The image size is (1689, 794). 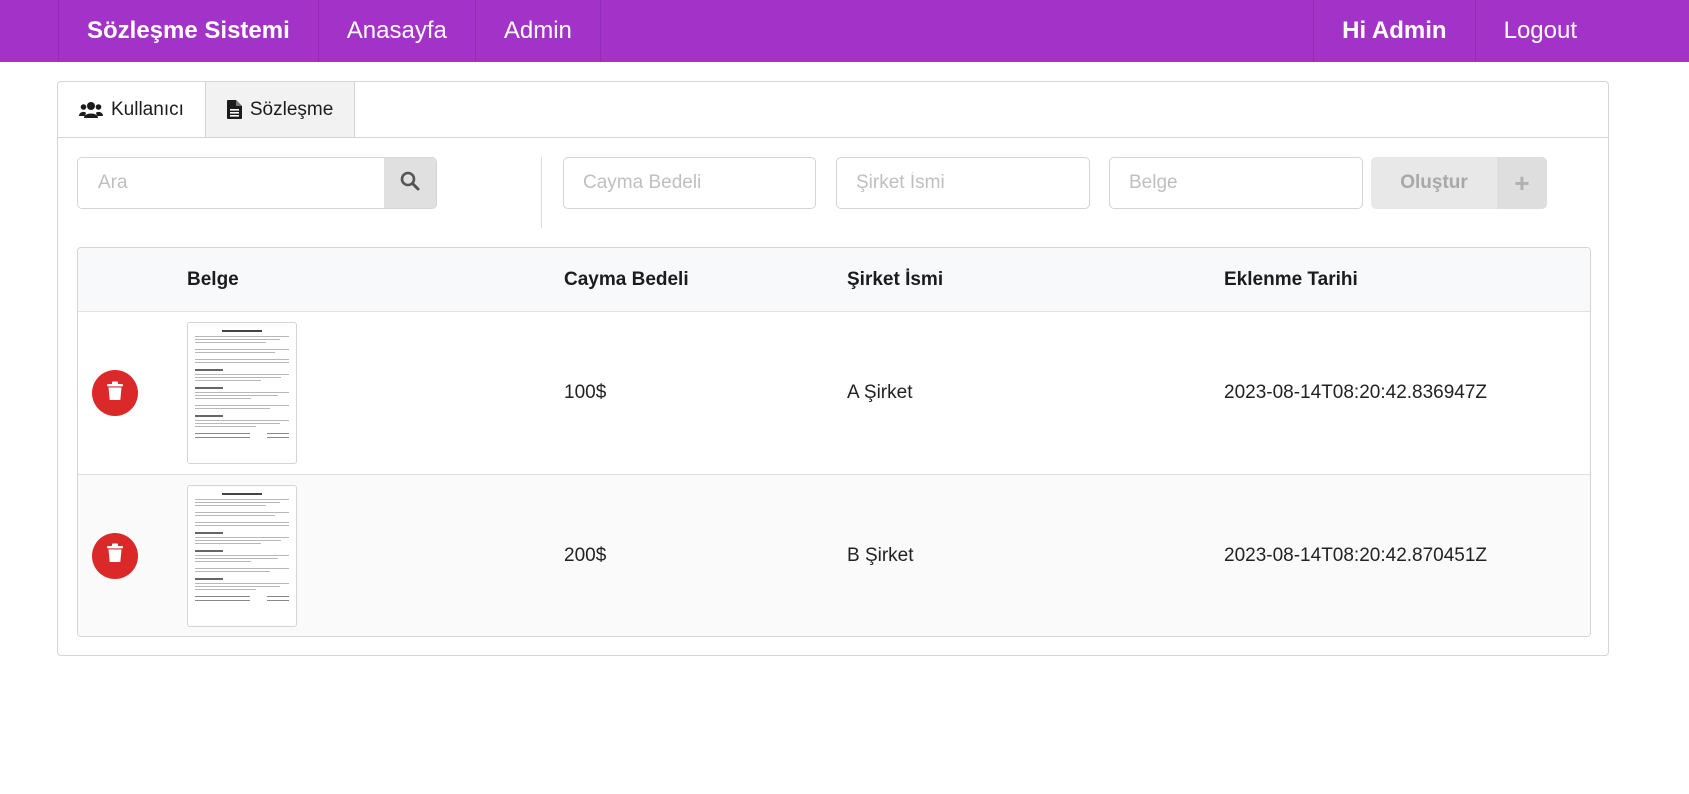 I want to click on tab-bar: Kullanıcı Sözleşme, so click(x=833, y=110).